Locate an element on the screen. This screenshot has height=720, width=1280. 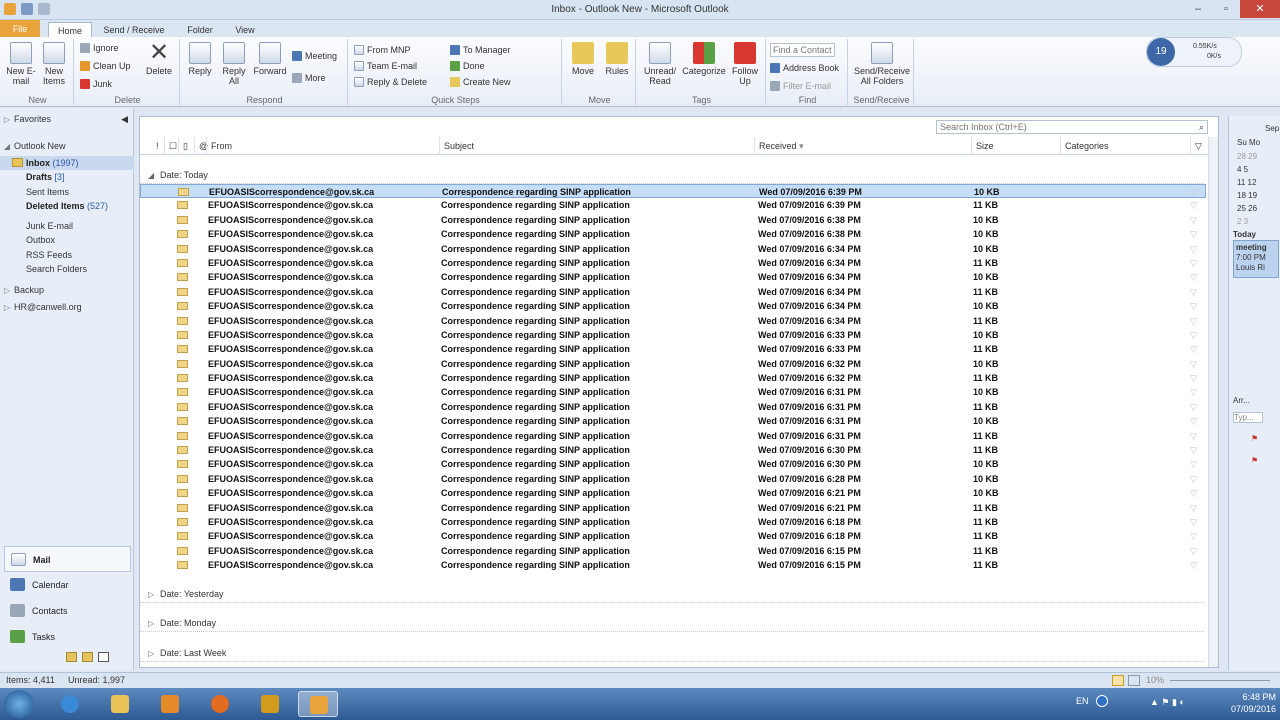
column-subject: Subject is located at coordinates (596, 146).